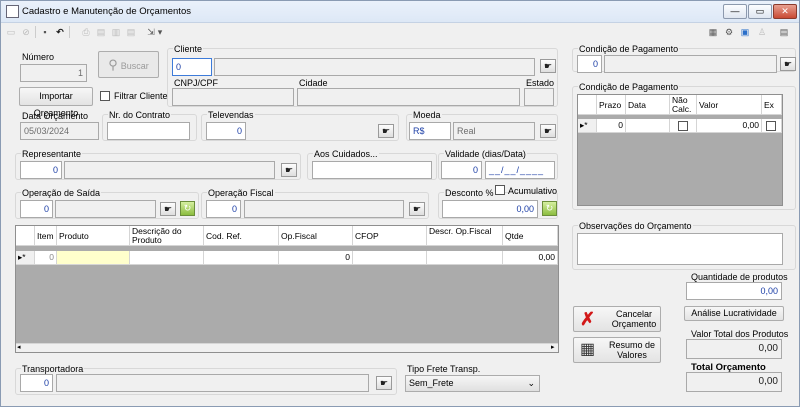  Describe the element at coordinates (59, 131) in the screenshot. I see `data-orcamento-field: 05/03/2024` at that location.